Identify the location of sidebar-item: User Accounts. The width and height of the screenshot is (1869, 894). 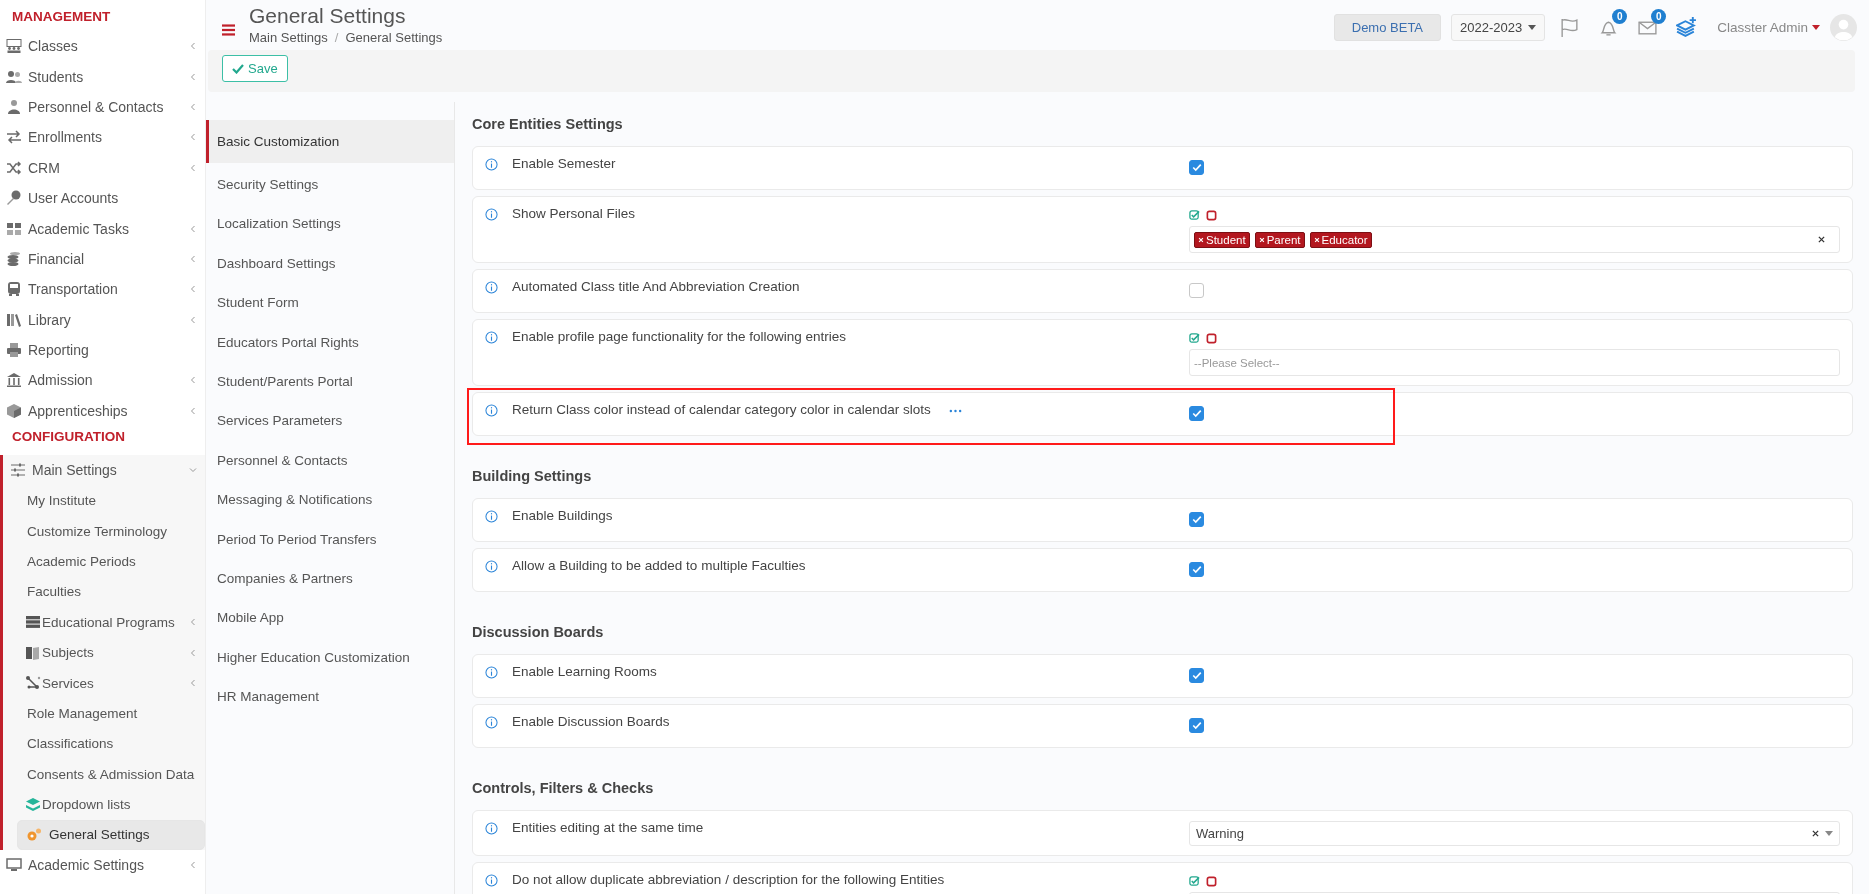
(102, 198).